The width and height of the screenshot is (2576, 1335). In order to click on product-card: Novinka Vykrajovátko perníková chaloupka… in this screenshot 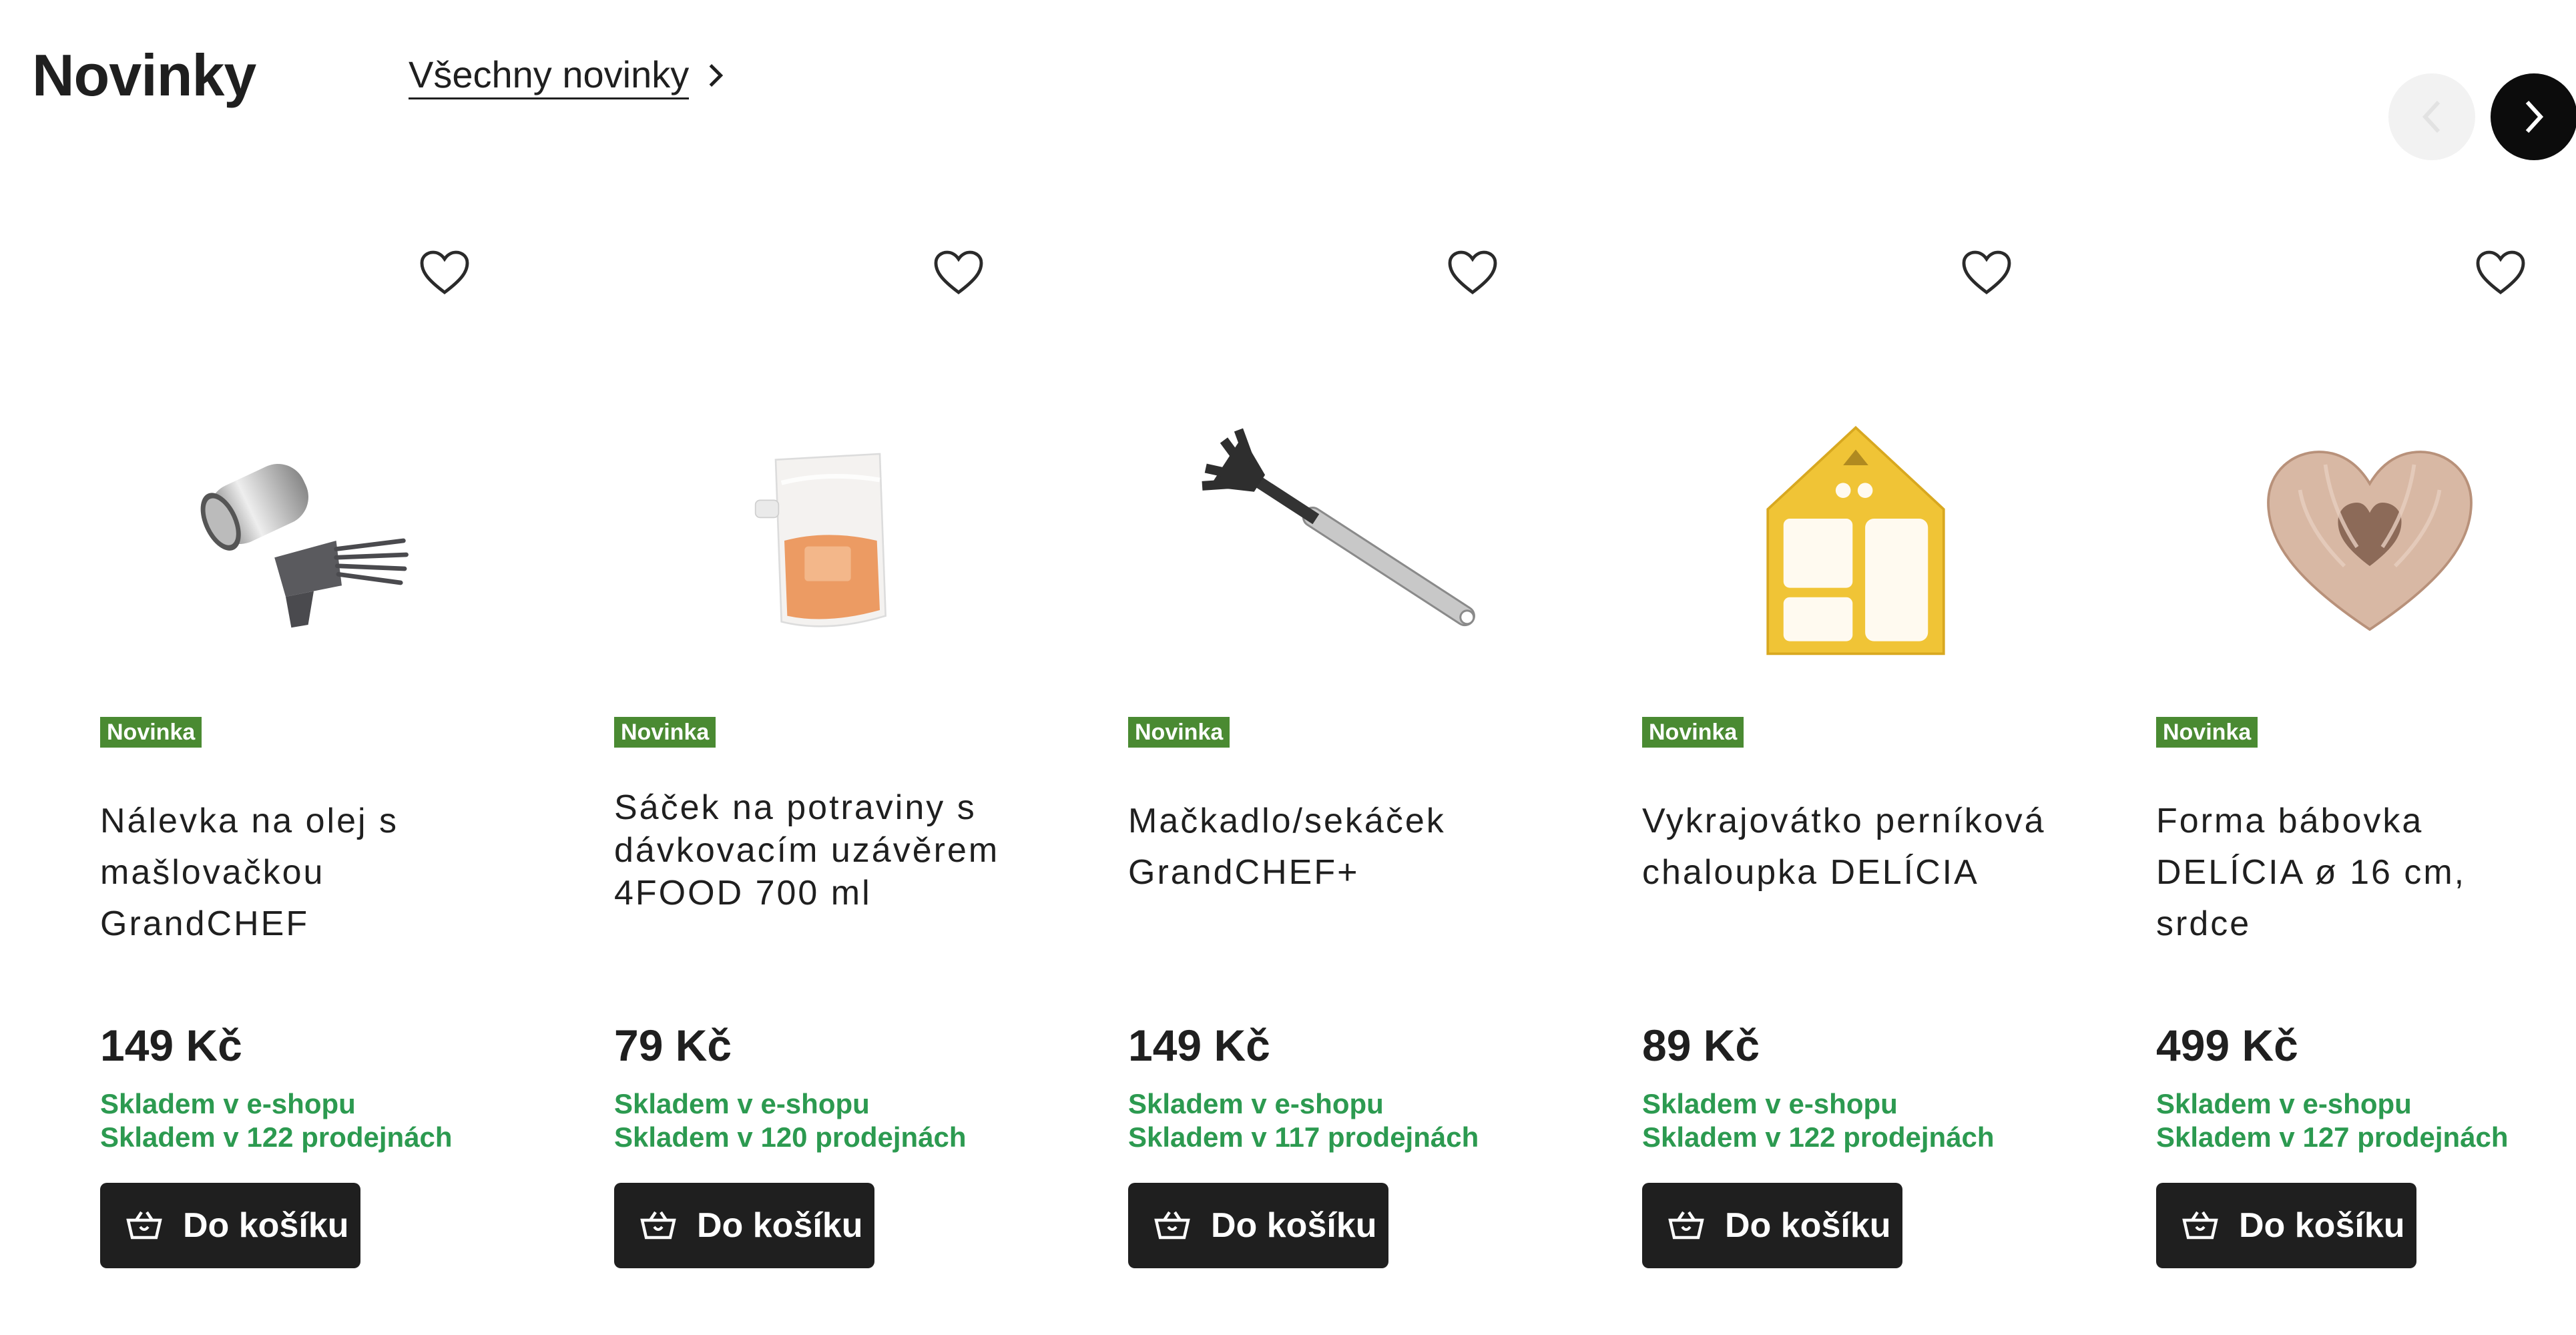, I will do `click(1875, 761)`.